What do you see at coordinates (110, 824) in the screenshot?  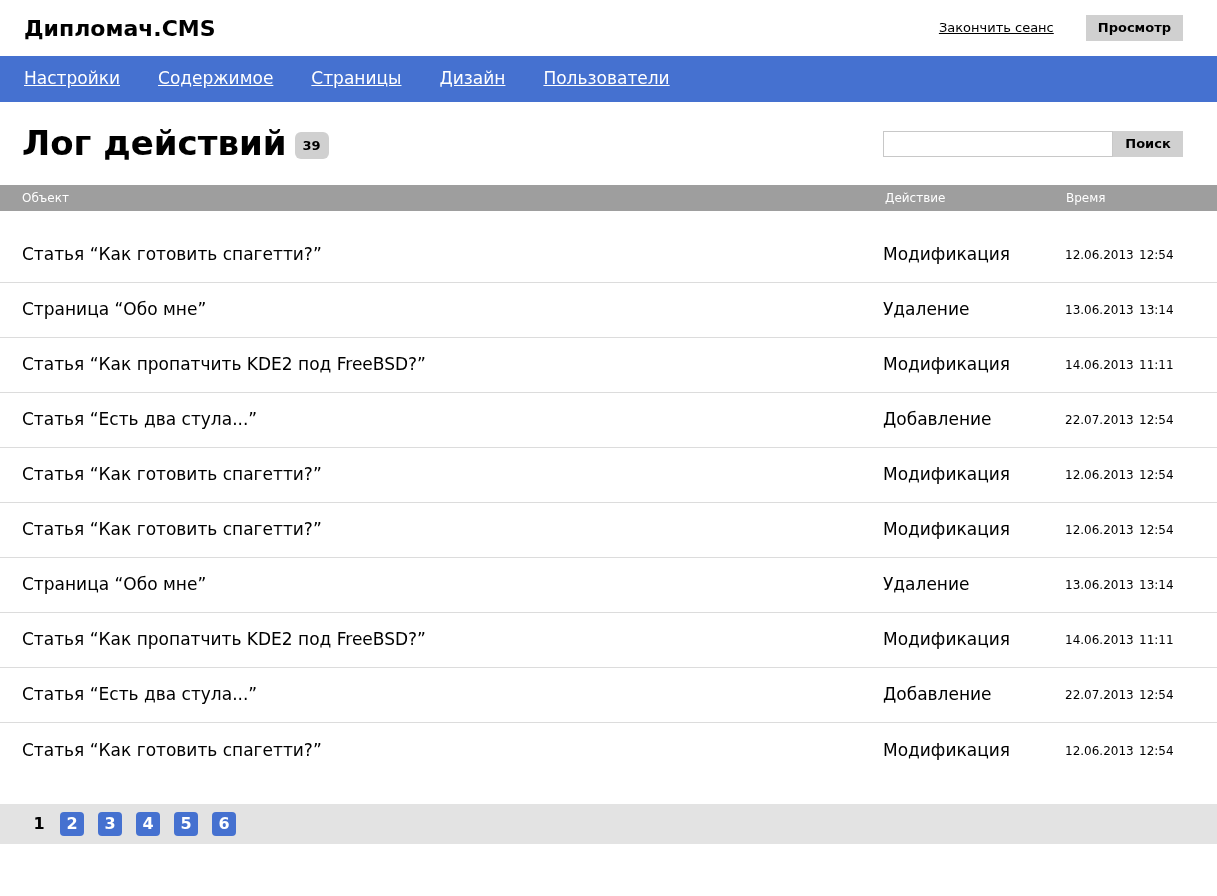 I see `page-button: 3` at bounding box center [110, 824].